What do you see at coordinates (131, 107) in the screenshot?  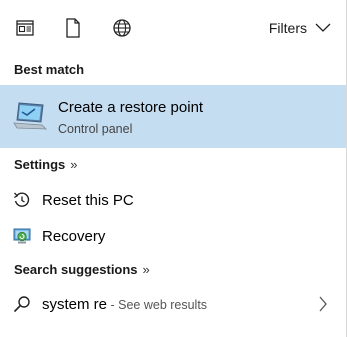 I see `best-match-title: Create a restore point` at bounding box center [131, 107].